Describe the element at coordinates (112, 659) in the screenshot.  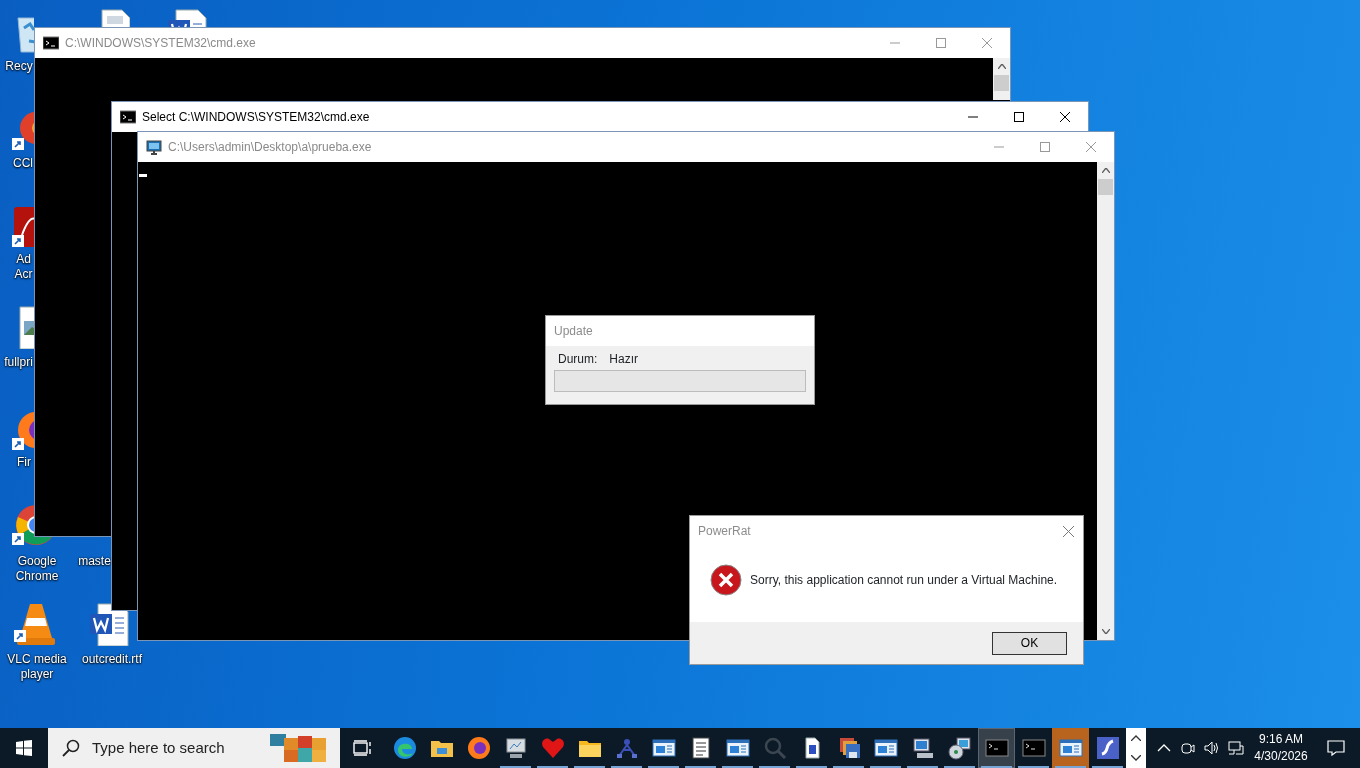
I see `icon-label: outcredit.rtf` at that location.